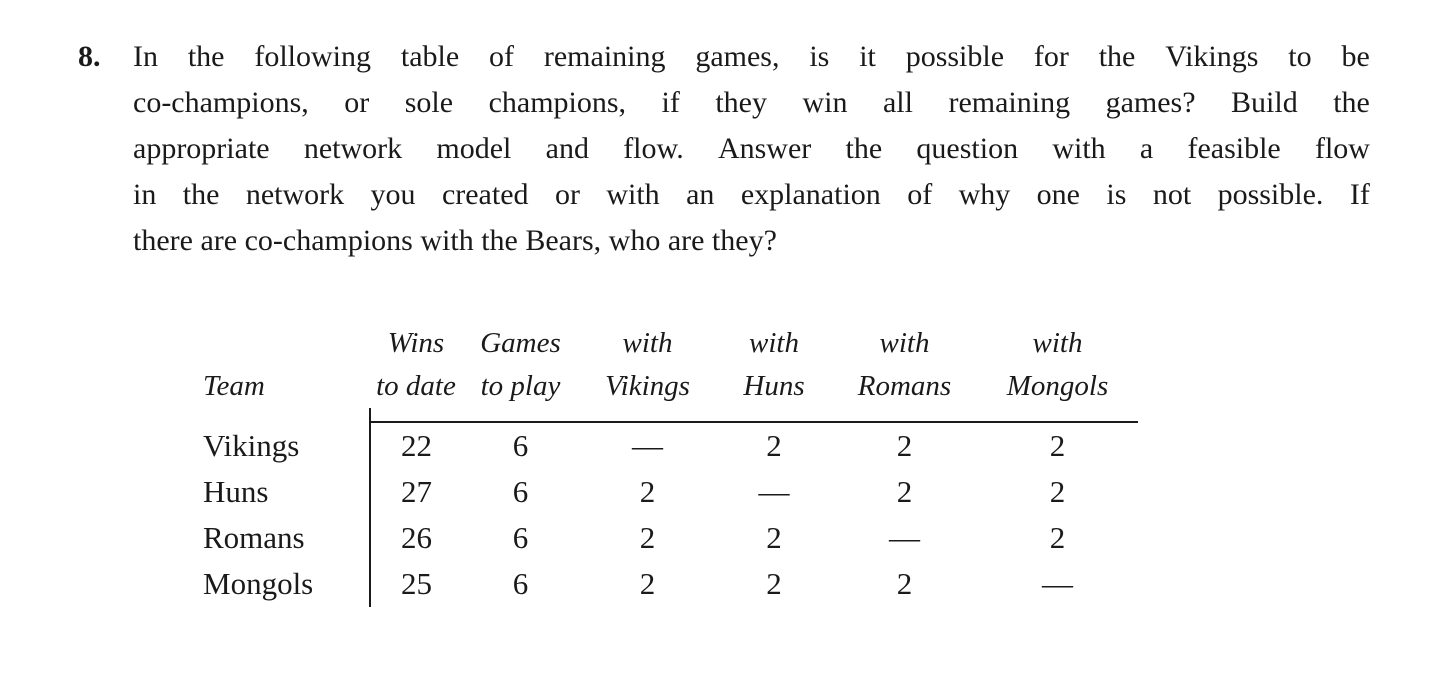 The image size is (1434, 686). What do you see at coordinates (666, 538) in the screenshot?
I see `table-row: Romans 26 6 2 2 — 2` at bounding box center [666, 538].